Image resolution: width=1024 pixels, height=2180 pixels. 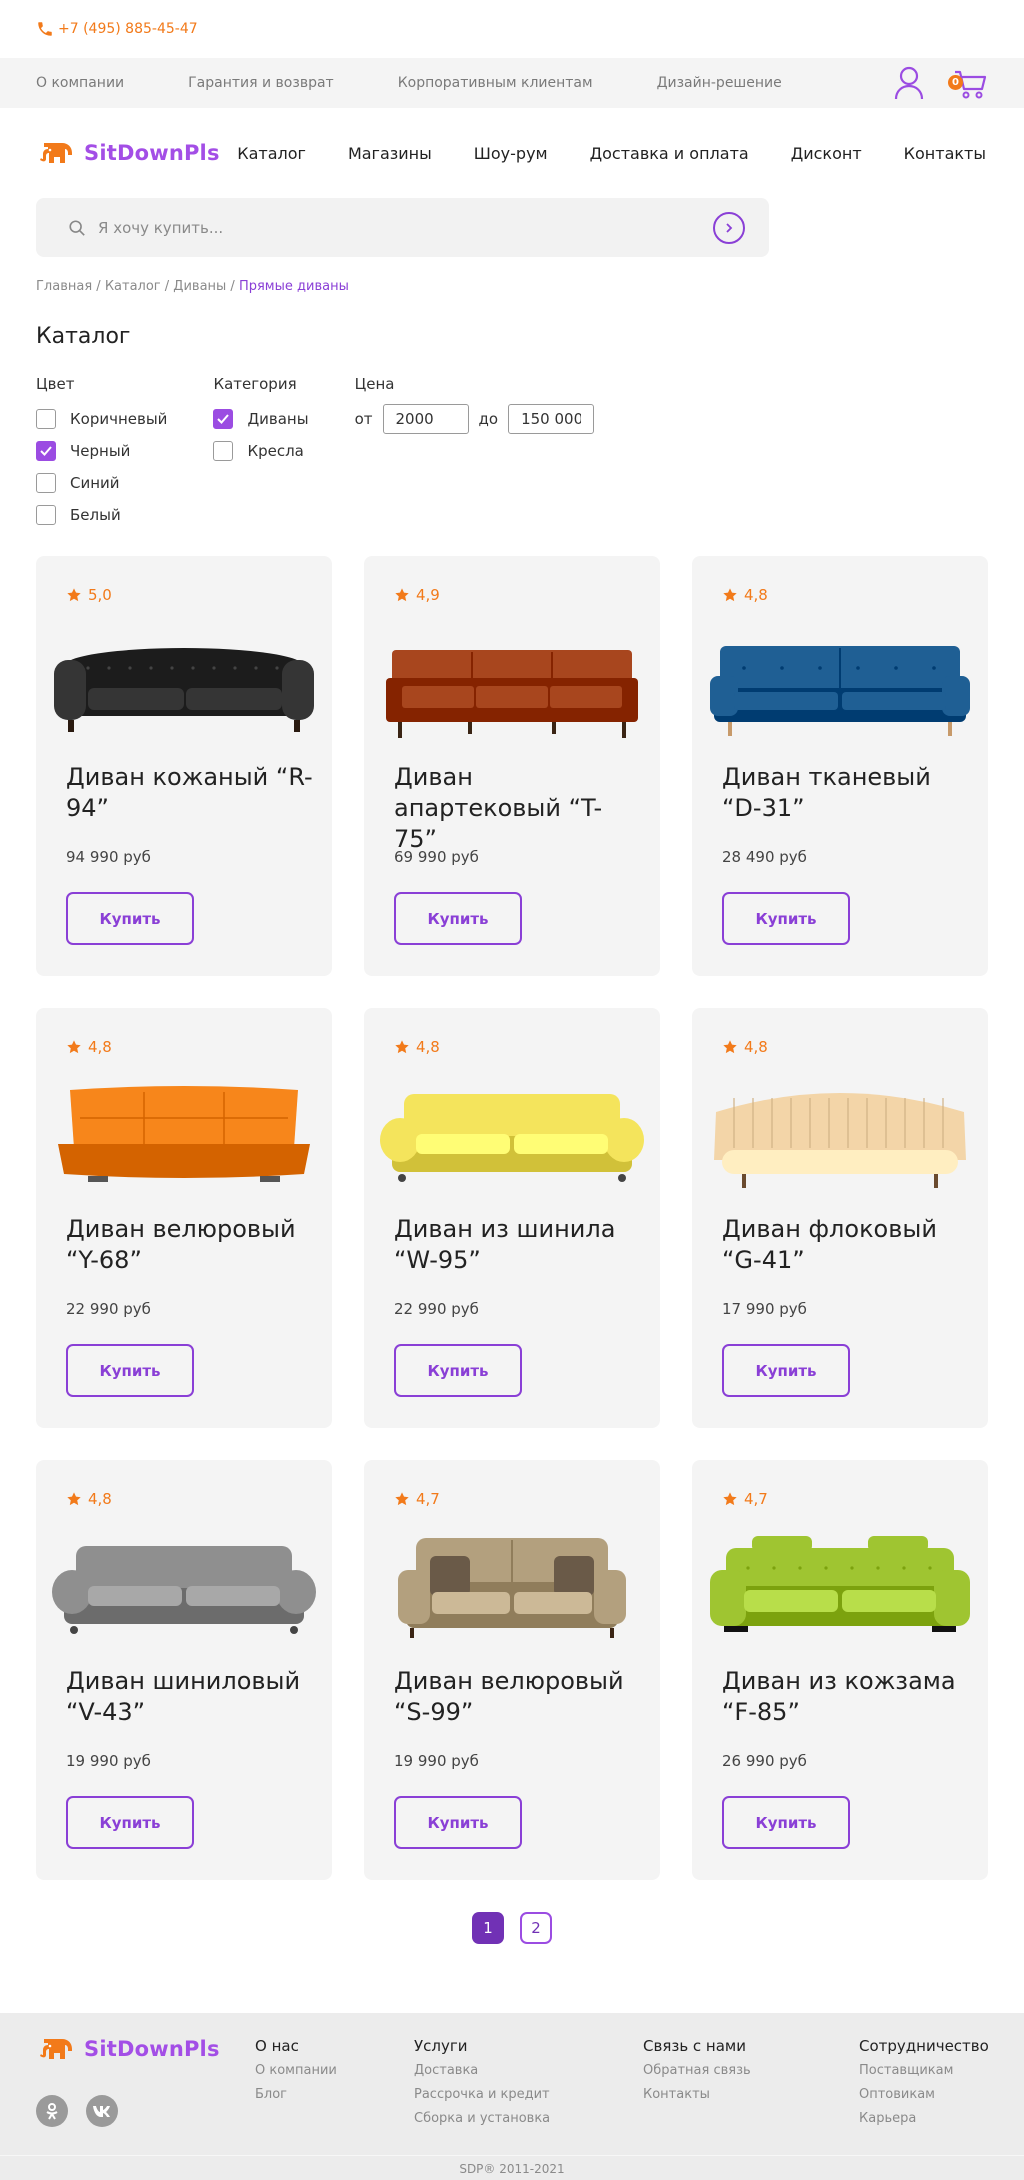 I want to click on nav-shops: Магазины, so click(x=390, y=153).